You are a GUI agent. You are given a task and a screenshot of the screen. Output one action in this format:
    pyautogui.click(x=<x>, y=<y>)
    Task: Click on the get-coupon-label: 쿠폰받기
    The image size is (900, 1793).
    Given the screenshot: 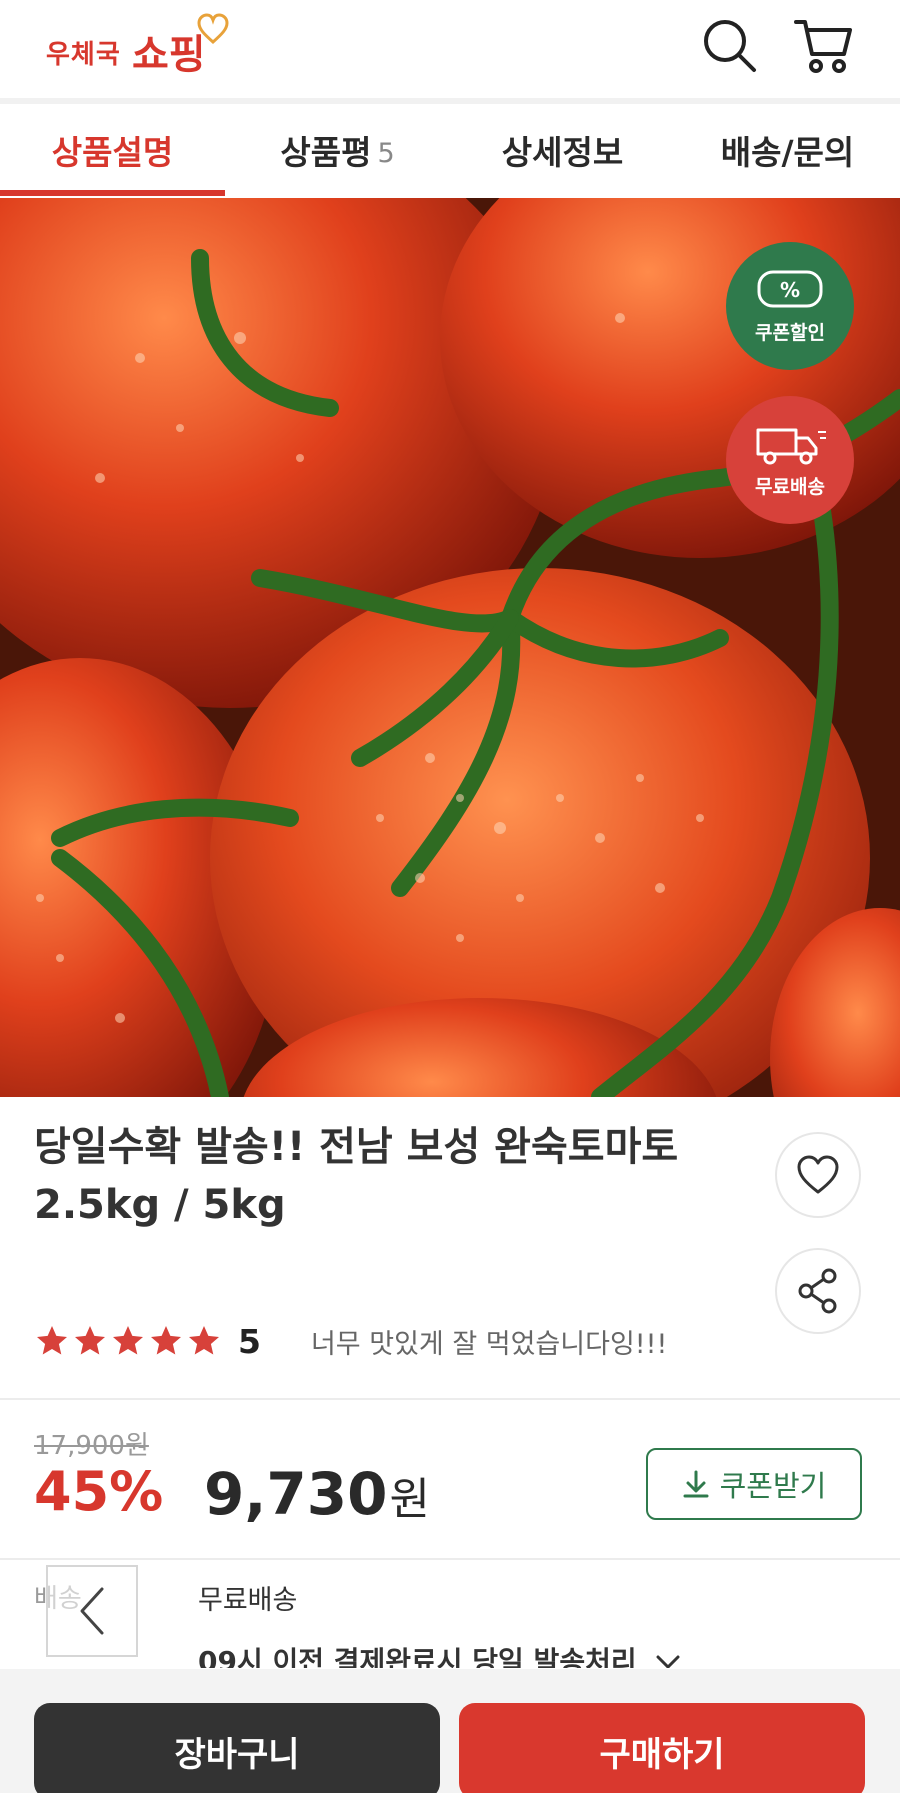 What is the action you would take?
    pyautogui.click(x=773, y=1486)
    